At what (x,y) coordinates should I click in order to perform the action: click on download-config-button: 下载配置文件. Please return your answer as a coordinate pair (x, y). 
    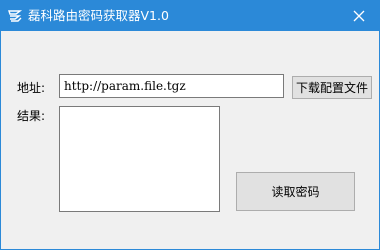
    Looking at the image, I should click on (332, 87).